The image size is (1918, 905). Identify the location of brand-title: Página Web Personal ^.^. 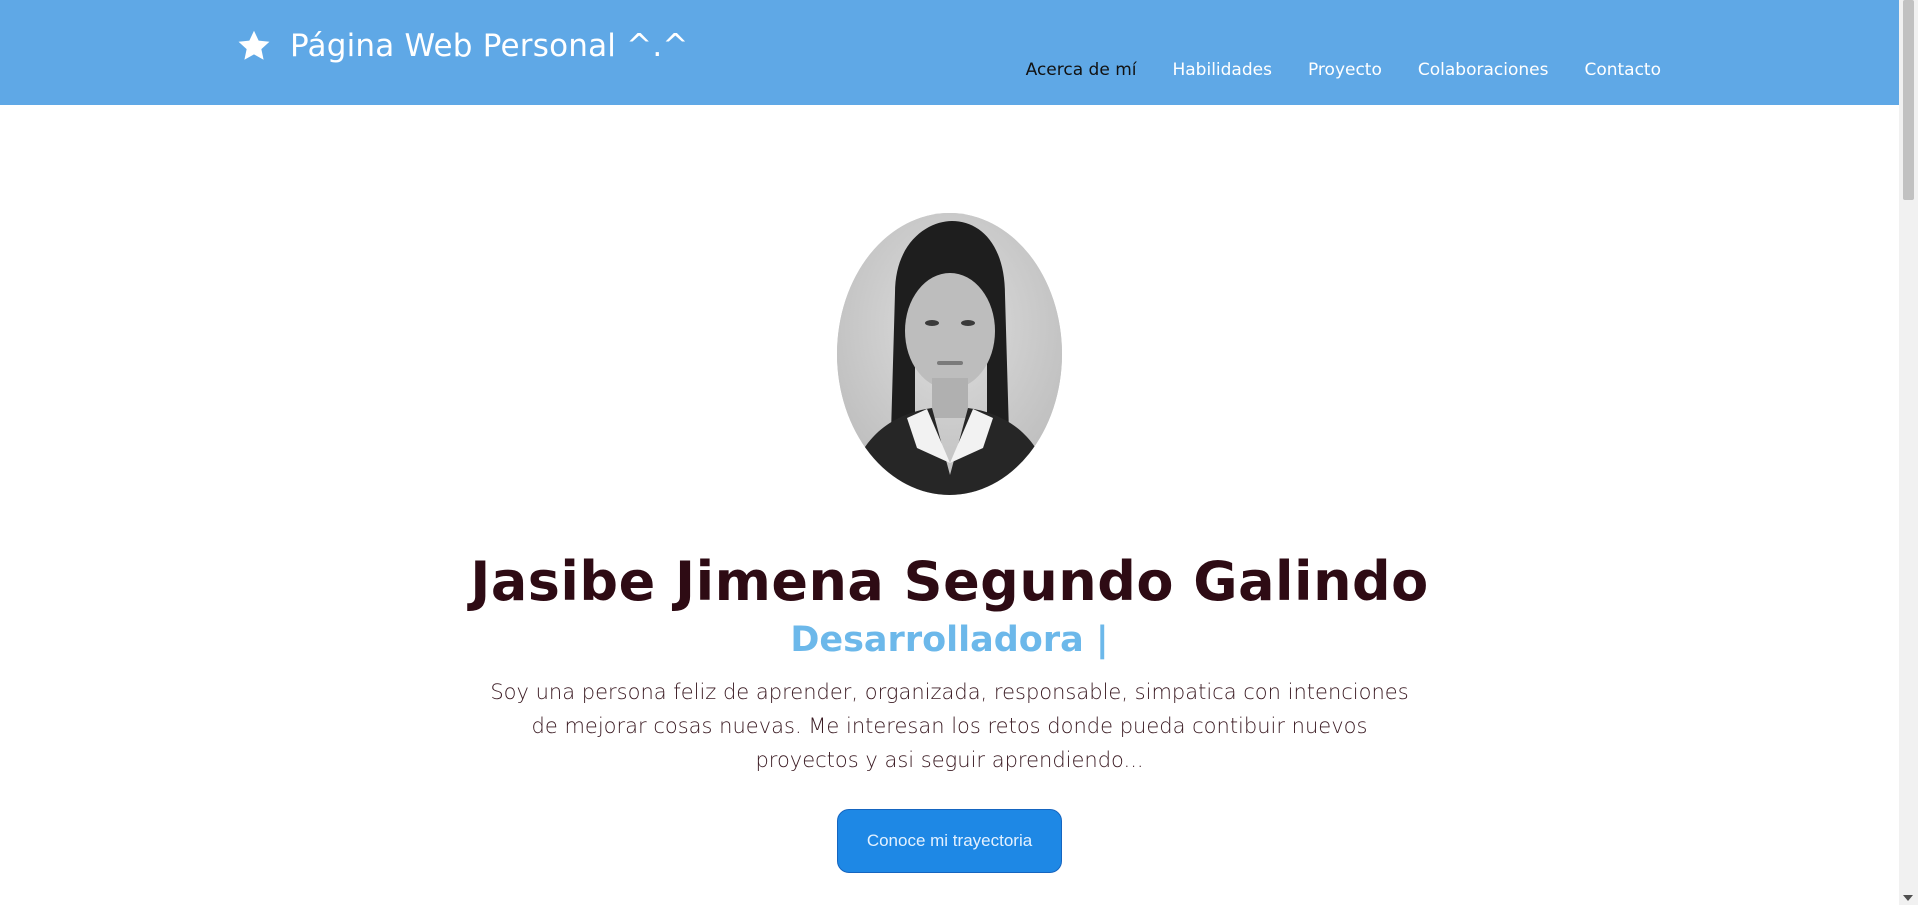
(489, 46).